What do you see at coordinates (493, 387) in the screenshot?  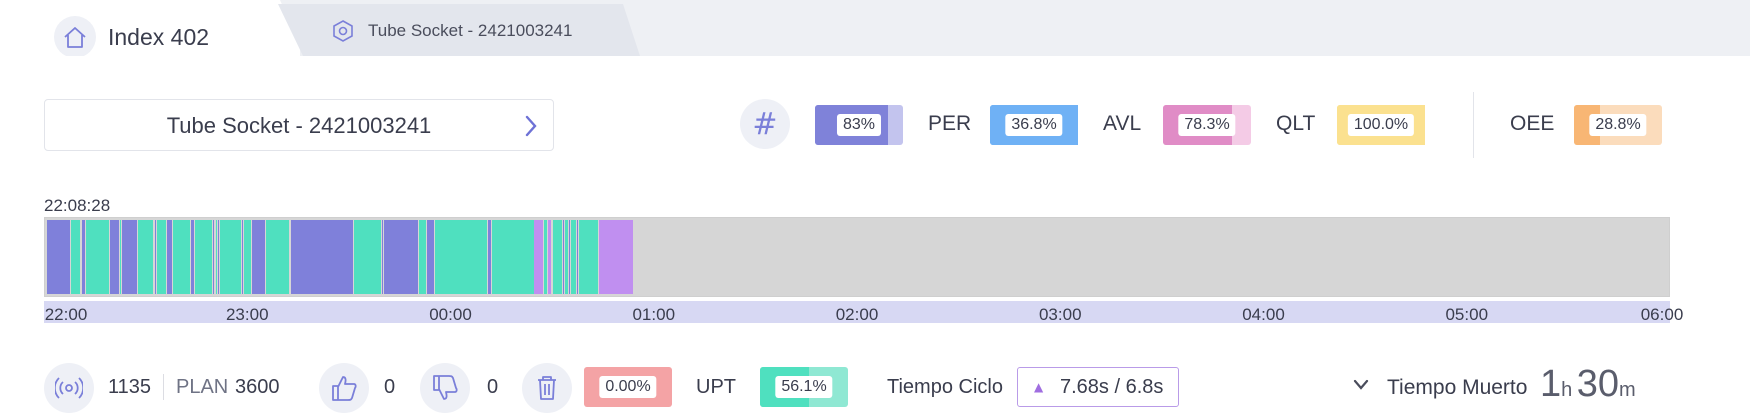 I see `dislikes-count: 0` at bounding box center [493, 387].